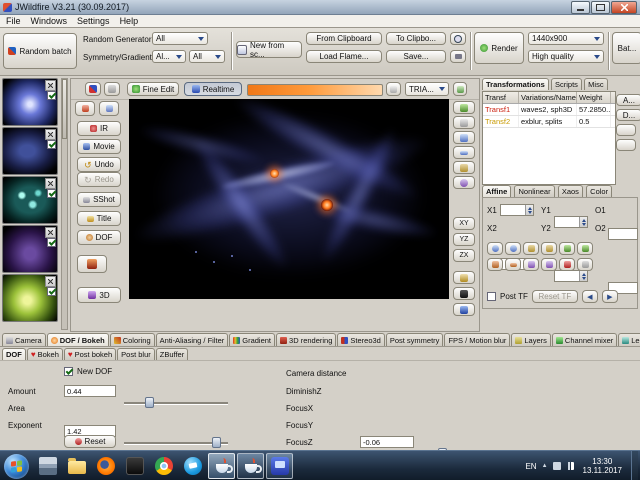 Image resolution: width=640 pixels, height=480 pixels. I want to click on magnifier-button, so click(458, 38).